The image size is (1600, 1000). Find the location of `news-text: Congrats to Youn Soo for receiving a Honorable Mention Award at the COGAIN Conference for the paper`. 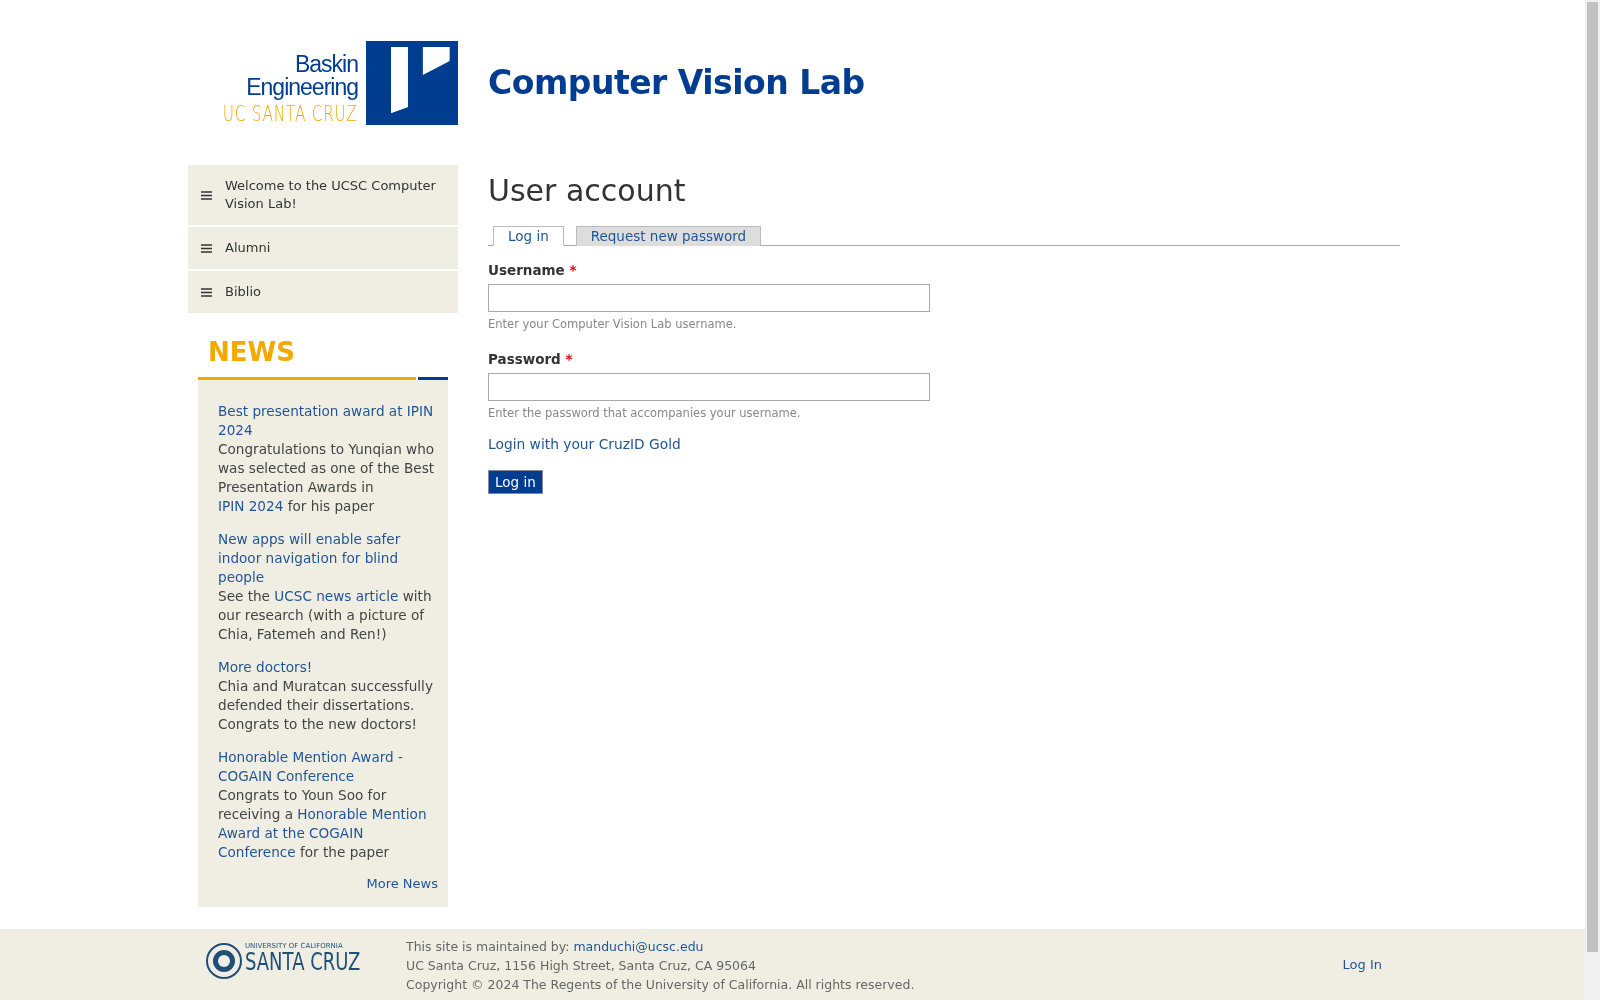

news-text: Congrats to Youn Soo for receiving a Honorable Mention Award at the COGAIN Conference for the paper is located at coordinates (323, 824).